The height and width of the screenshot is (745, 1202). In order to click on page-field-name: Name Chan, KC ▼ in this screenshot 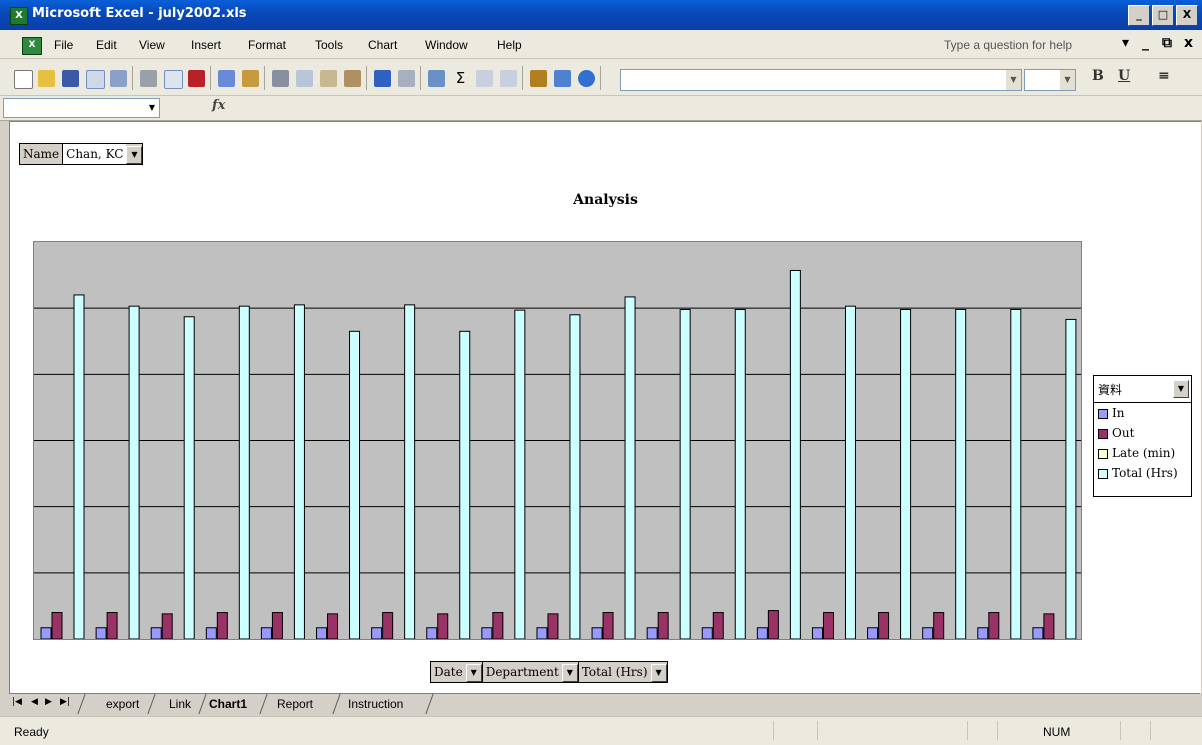, I will do `click(81, 154)`.